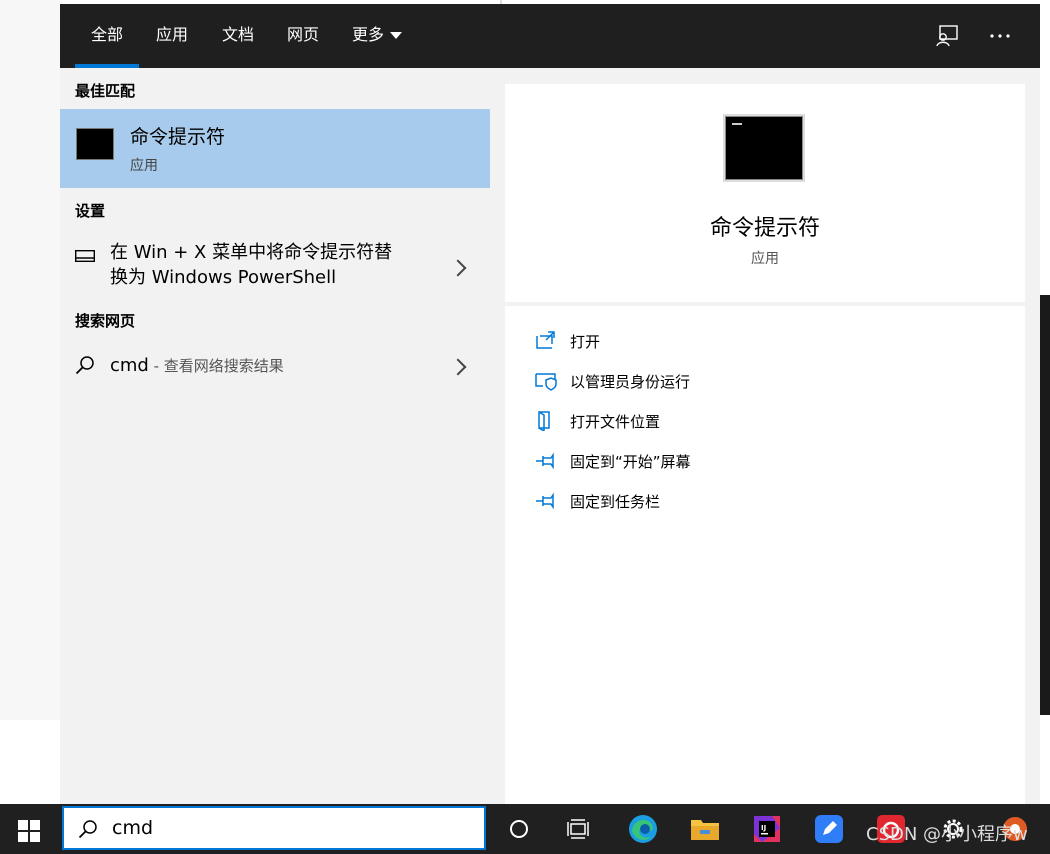 This screenshot has width=1050, height=854. I want to click on settings-result-line2: 换为 Windows PowerShell, so click(223, 277).